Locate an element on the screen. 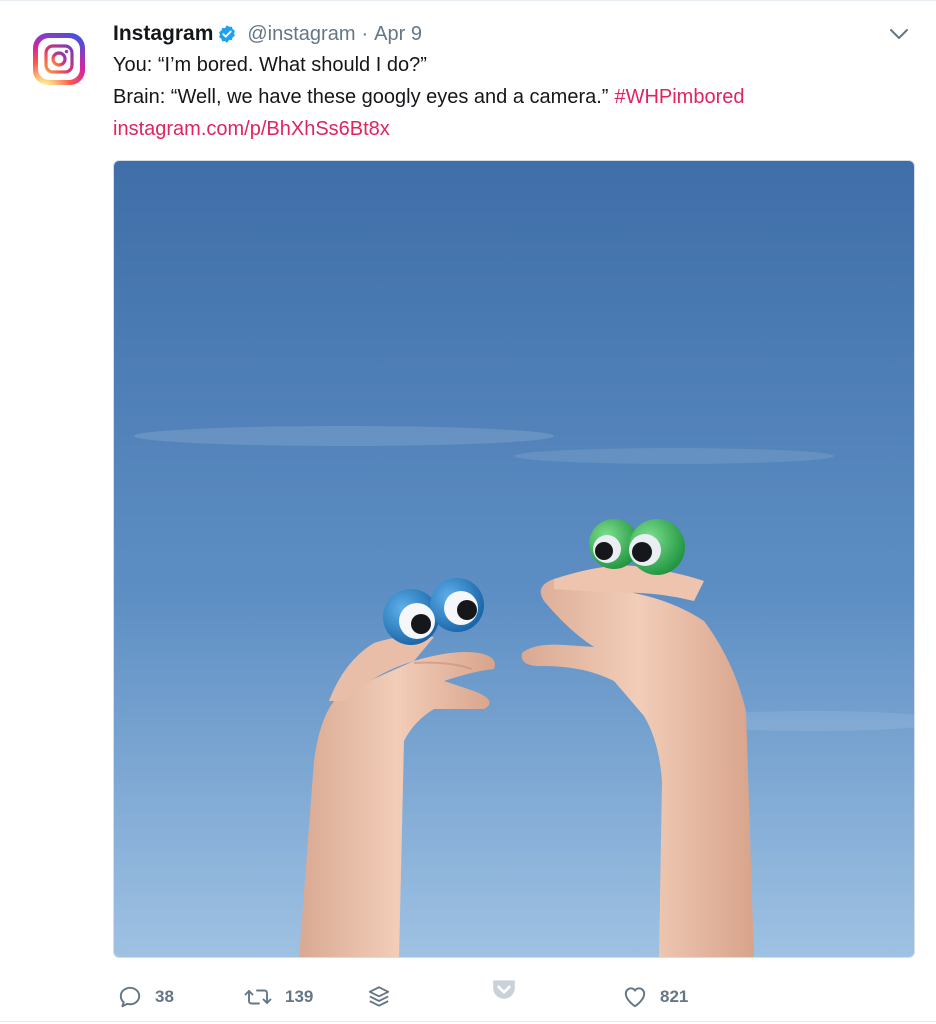 Image resolution: width=936 pixels, height=1024 pixels. tweet-text-line-1: You: “I’m bored. What should I do?” is located at coordinates (270, 65).